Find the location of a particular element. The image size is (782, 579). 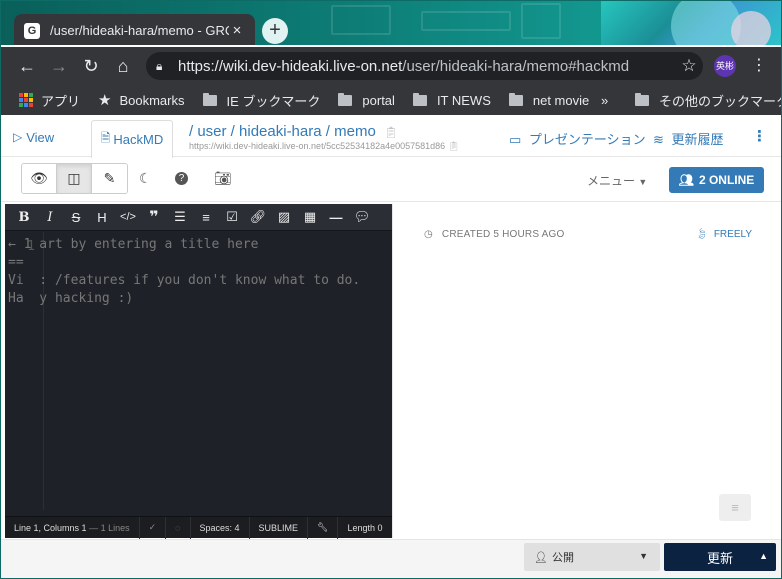

tab-title: /user/hideaki-hara/memo - GRC is located at coordinates (139, 30).